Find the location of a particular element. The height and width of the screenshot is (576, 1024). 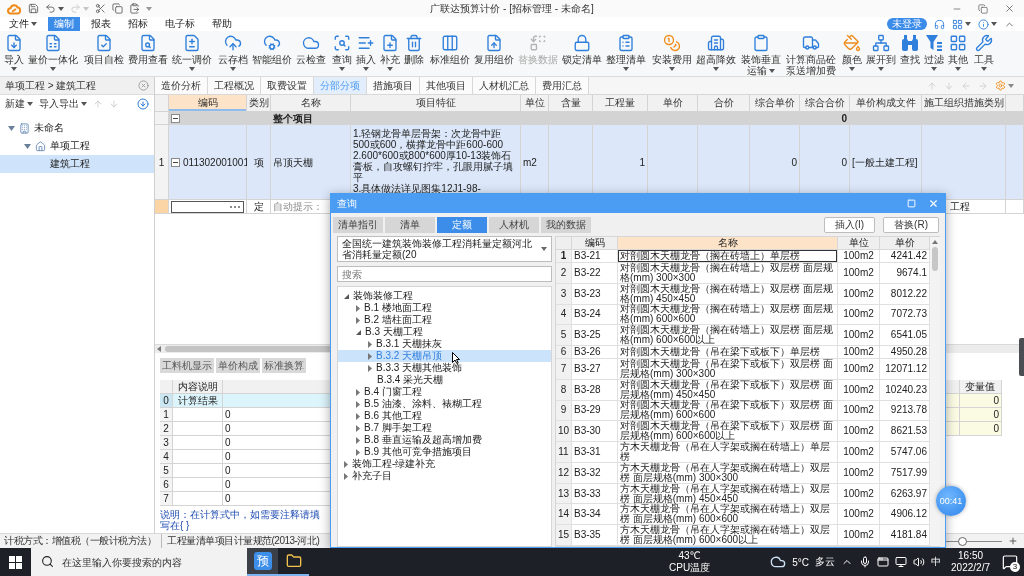

library-select: 全国统一建筑装饰装修工程消耗量定额河北省消耗量定额(20 is located at coordinates (444, 249).